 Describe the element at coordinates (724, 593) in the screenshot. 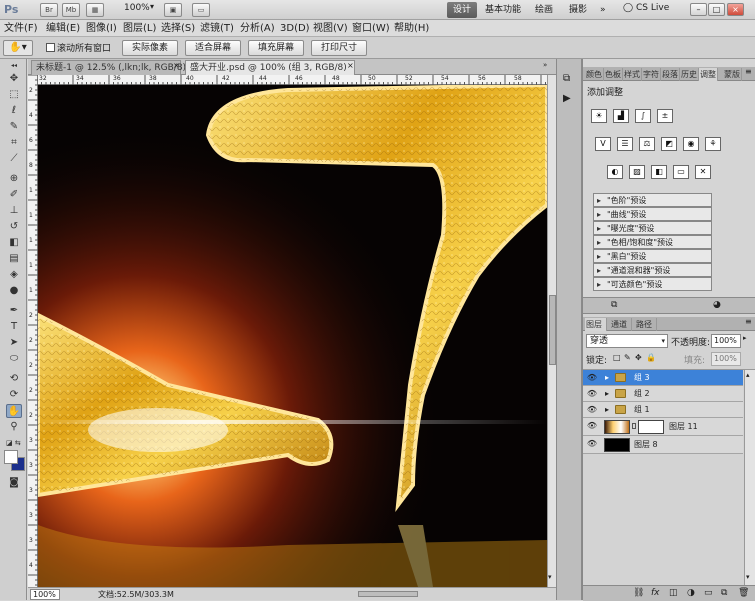

I see `new-layer-icon: ⧉` at that location.